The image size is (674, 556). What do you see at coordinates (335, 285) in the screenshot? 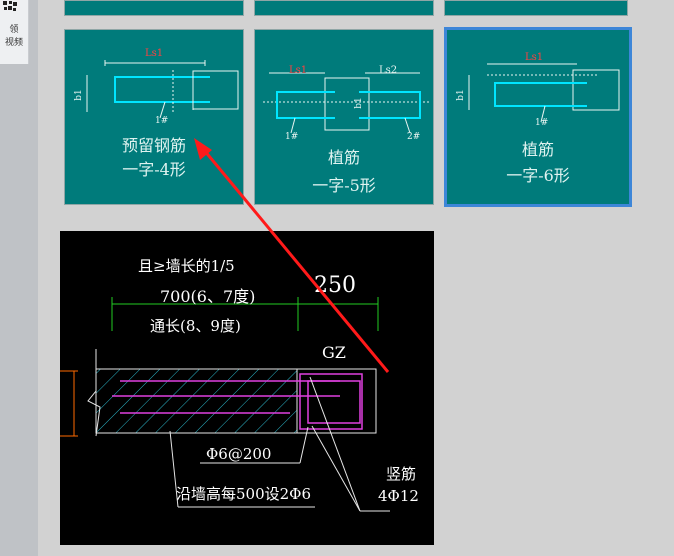
I see `cad-dim-250: 250` at bounding box center [335, 285].